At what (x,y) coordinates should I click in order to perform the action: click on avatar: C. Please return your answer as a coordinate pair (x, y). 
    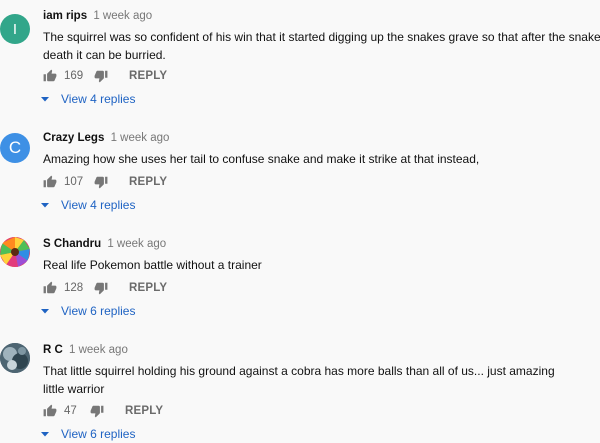
    Looking at the image, I should click on (15, 148).